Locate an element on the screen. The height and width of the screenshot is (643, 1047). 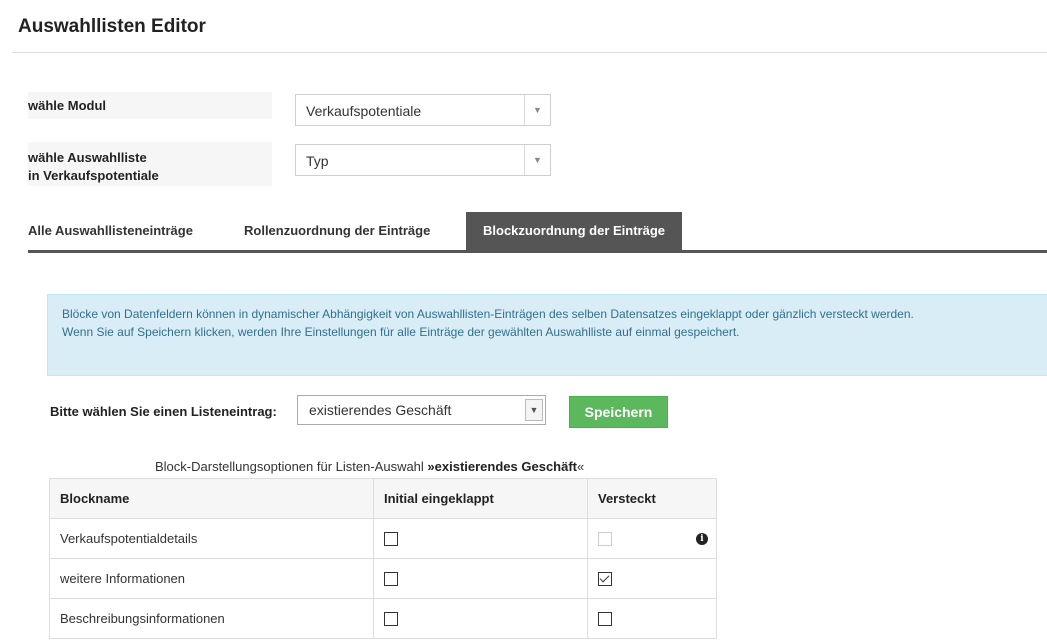
list-select: Typ ▼ is located at coordinates (423, 160).